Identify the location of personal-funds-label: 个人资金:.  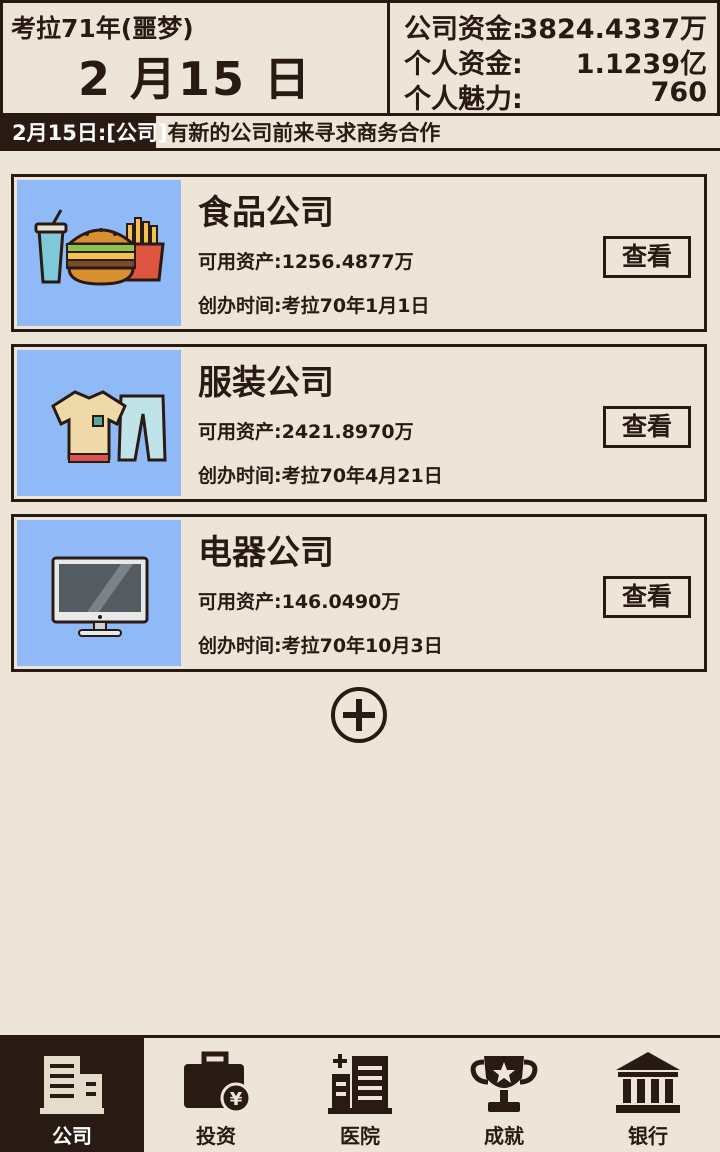
(463, 64).